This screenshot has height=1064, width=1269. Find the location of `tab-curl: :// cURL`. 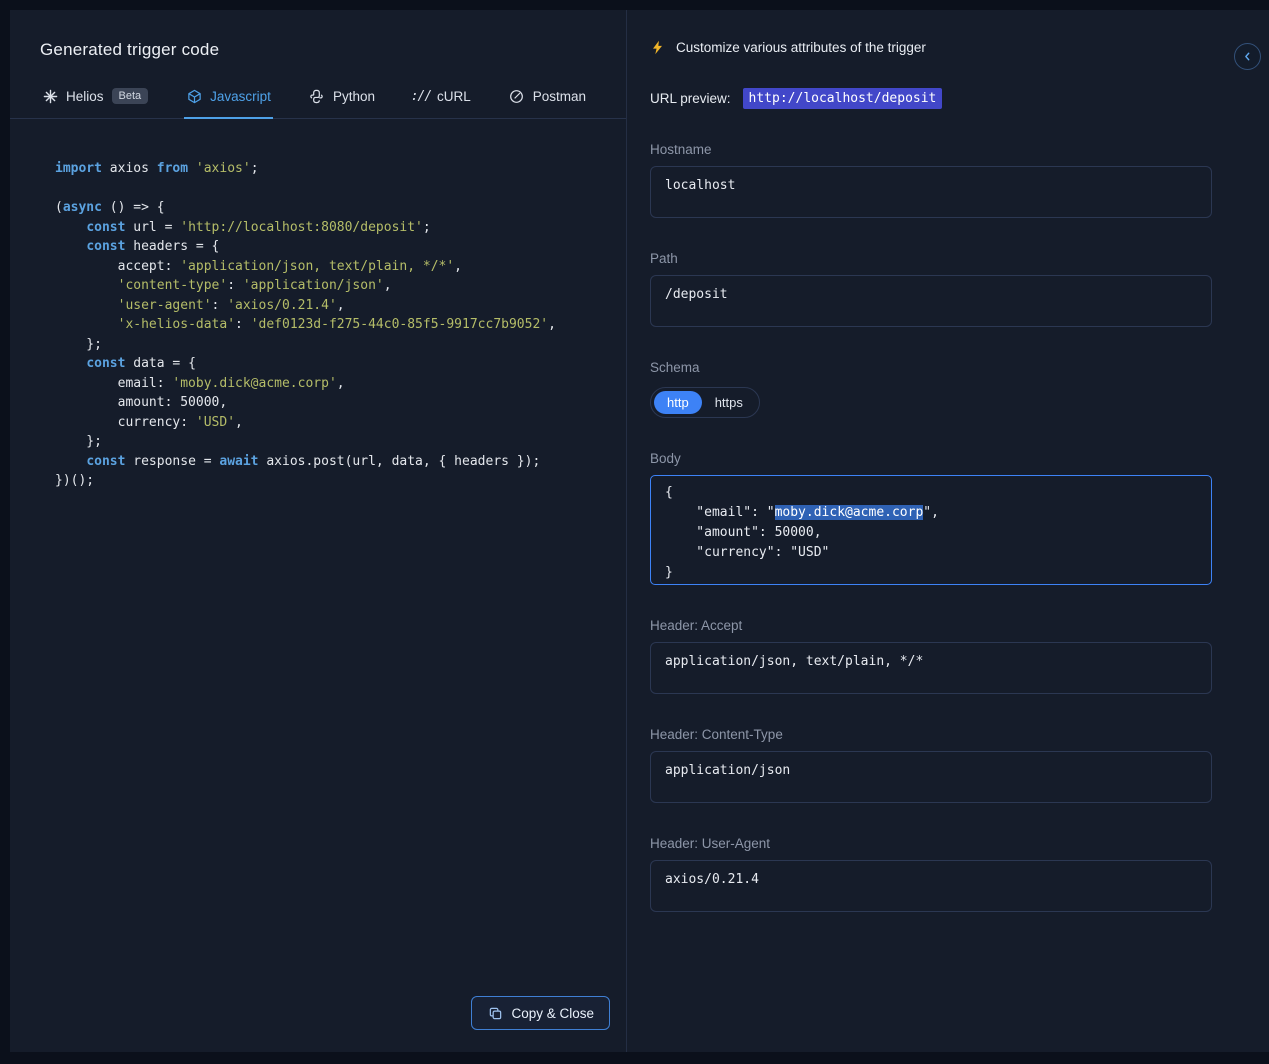

tab-curl: :// cURL is located at coordinates (442, 100).